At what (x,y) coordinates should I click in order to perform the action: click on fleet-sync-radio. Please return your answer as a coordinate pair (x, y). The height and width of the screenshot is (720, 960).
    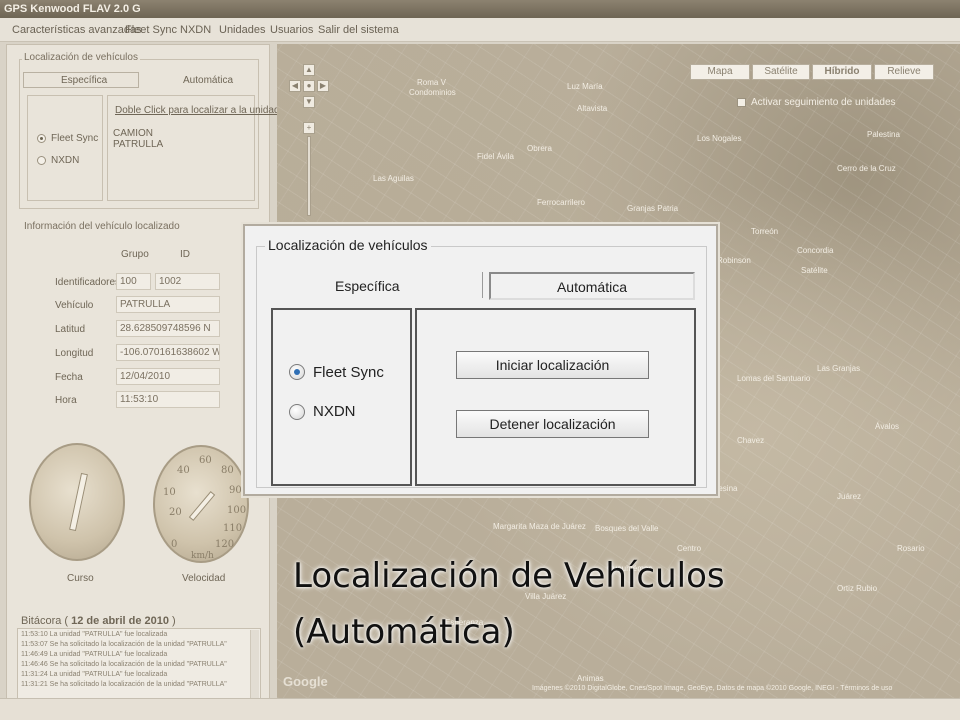
    Looking at the image, I should click on (41, 138).